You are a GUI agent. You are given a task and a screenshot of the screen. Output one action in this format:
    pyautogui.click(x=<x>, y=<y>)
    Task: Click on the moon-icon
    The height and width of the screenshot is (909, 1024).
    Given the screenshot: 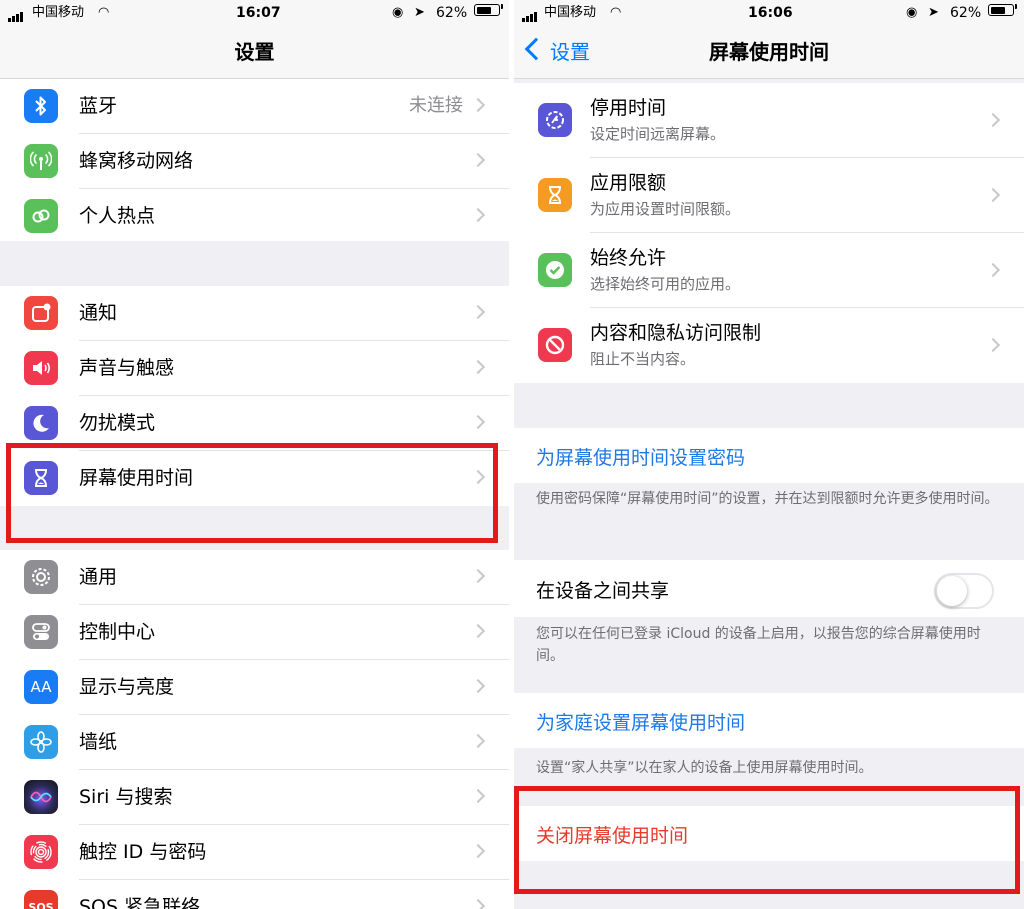 What is the action you would take?
    pyautogui.click(x=41, y=423)
    